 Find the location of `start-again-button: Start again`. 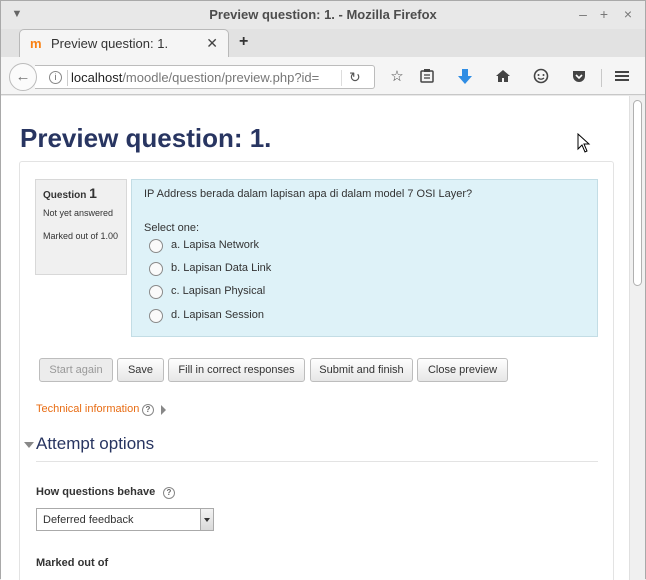

start-again-button: Start again is located at coordinates (76, 370).